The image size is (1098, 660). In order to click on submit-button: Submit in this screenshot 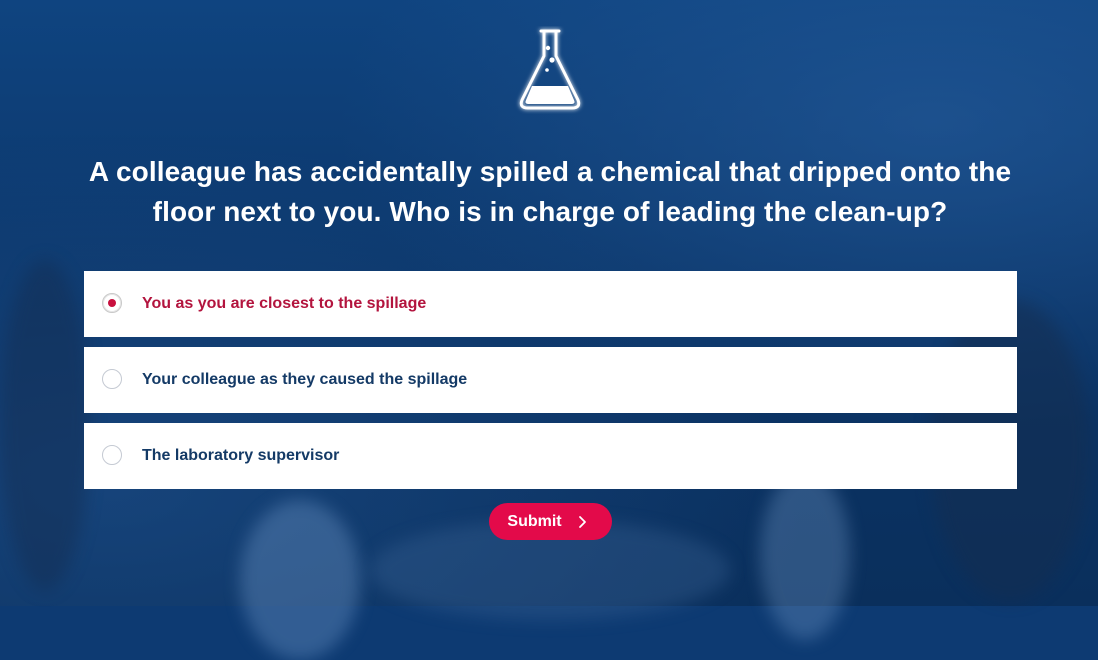, I will do `click(550, 521)`.